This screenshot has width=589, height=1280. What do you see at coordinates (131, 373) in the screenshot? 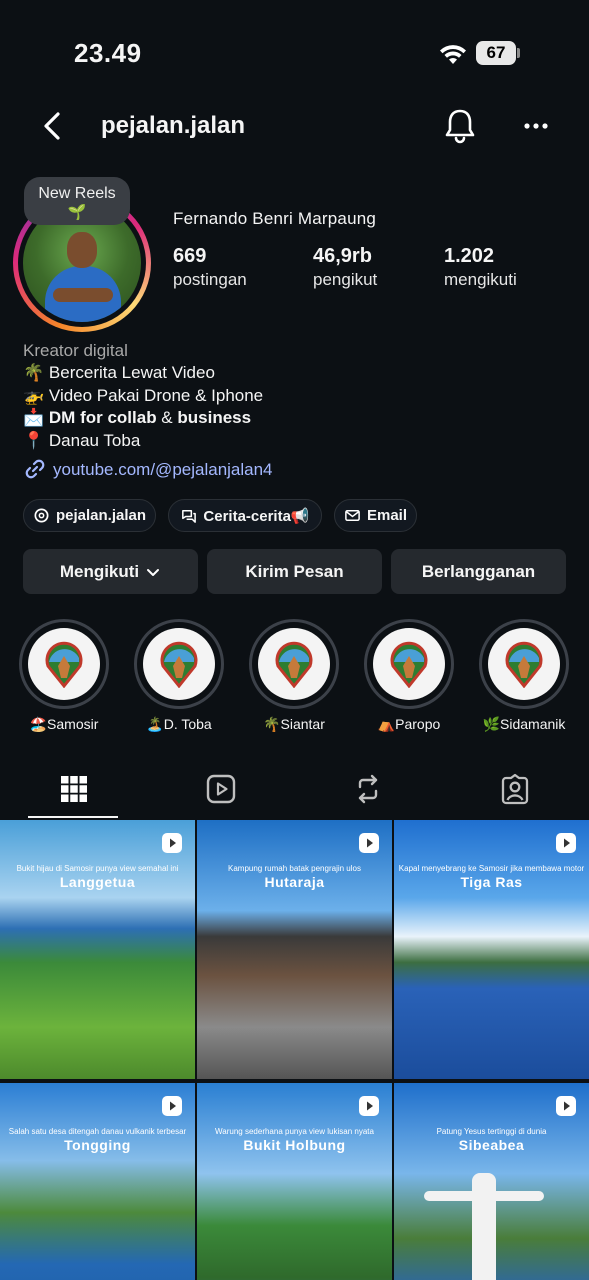
I see `bio-text: Bercerita Lewat Video` at bounding box center [131, 373].